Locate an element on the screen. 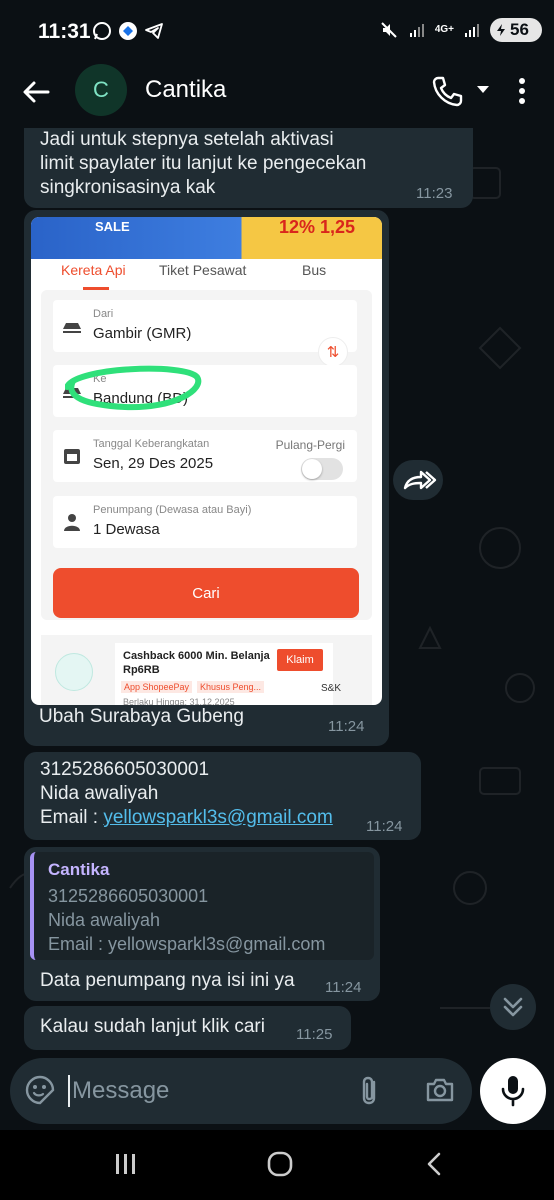 This screenshot has height=1200, width=554. whatsapp-icon is located at coordinates (102, 31).